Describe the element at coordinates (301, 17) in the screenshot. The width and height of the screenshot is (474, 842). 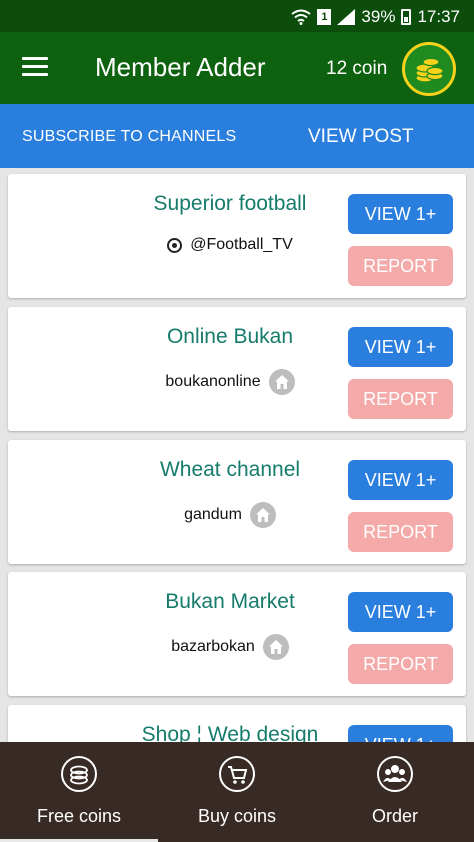
I see `wifi-icon` at that location.